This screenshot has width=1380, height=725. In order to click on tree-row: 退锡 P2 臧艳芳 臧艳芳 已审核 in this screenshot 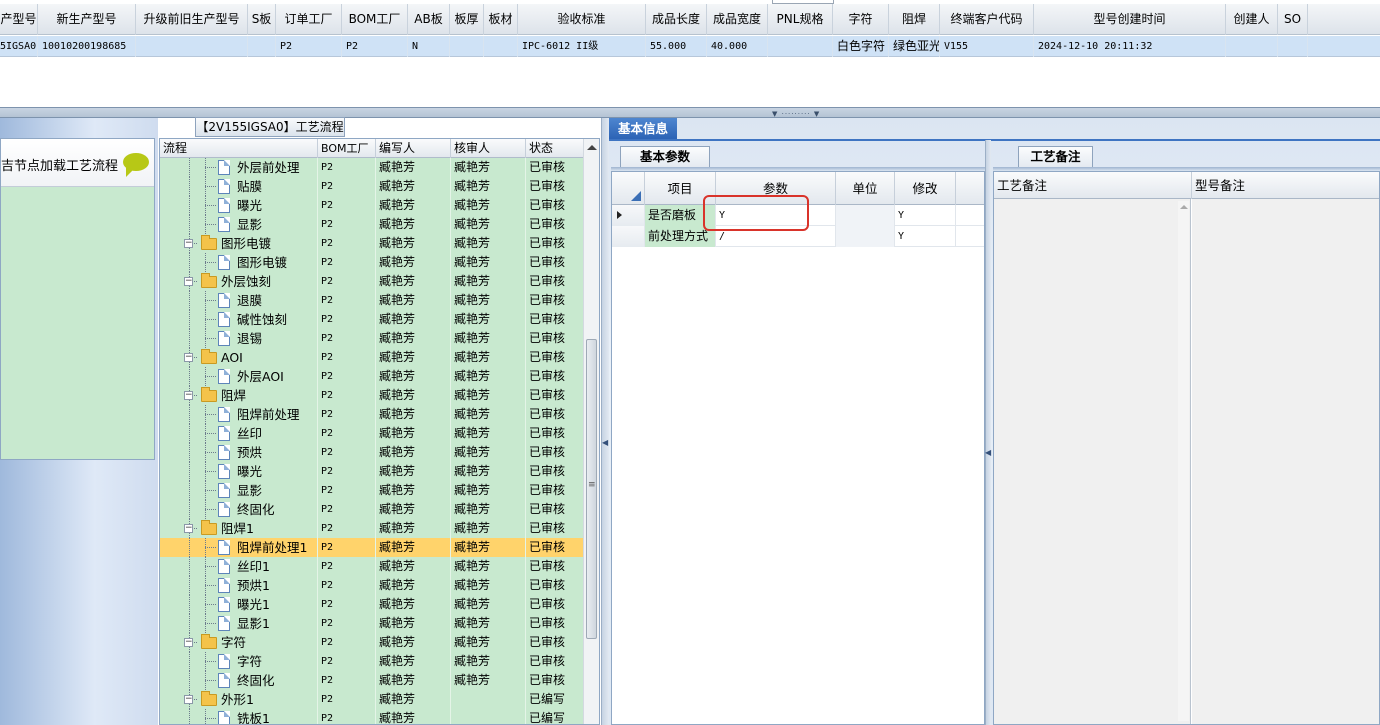, I will do `click(372, 338)`.